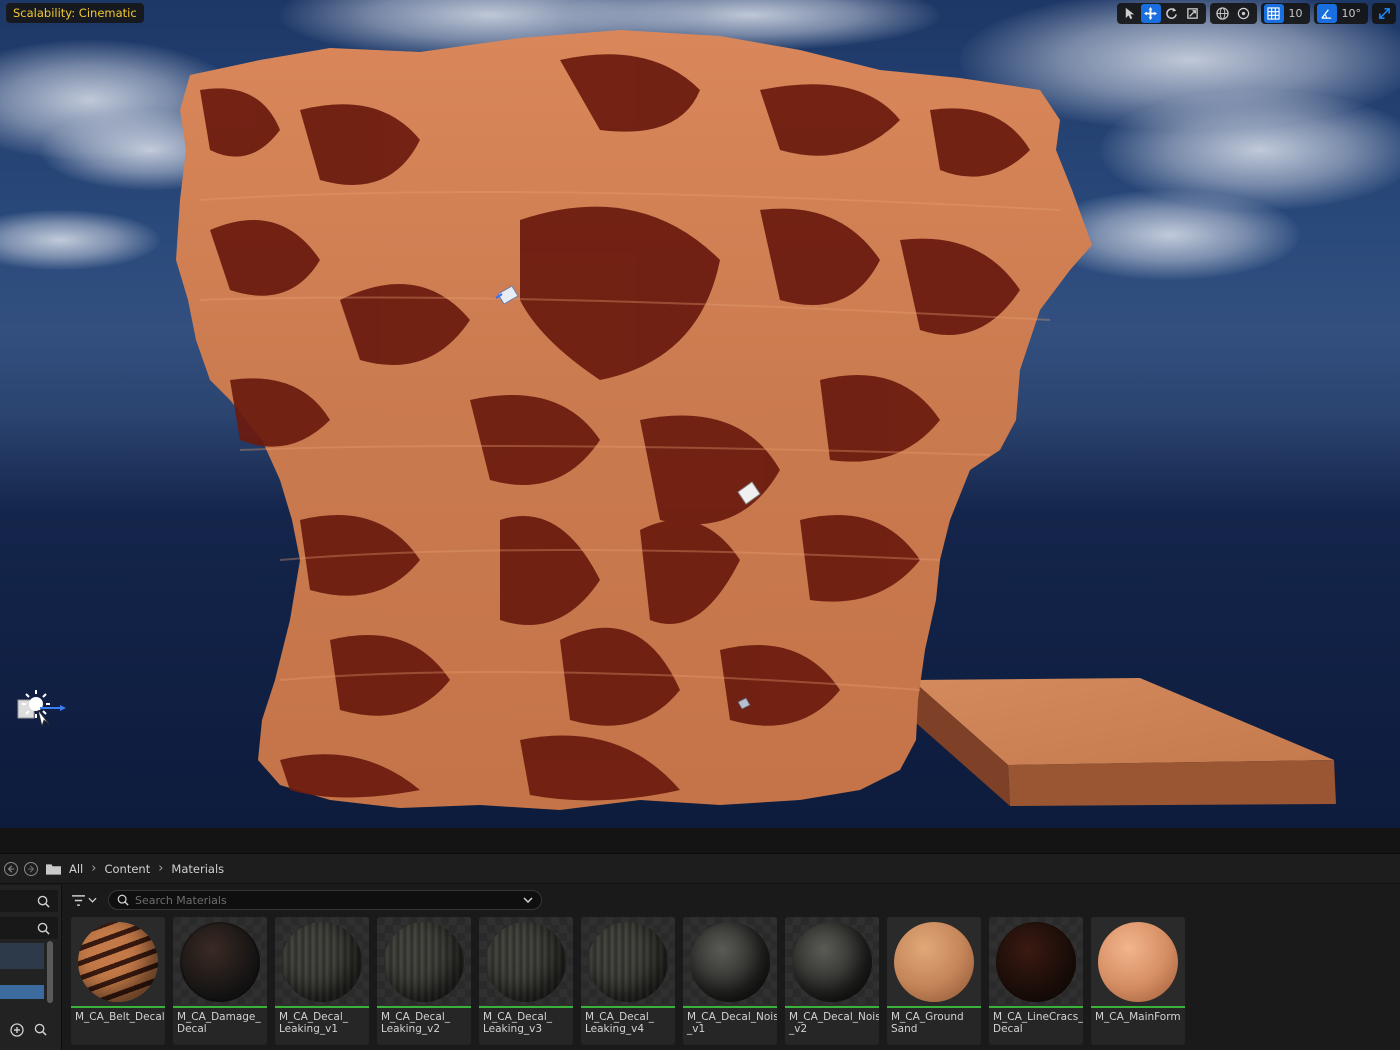  I want to click on scale-mode-button, so click(1193, 13).